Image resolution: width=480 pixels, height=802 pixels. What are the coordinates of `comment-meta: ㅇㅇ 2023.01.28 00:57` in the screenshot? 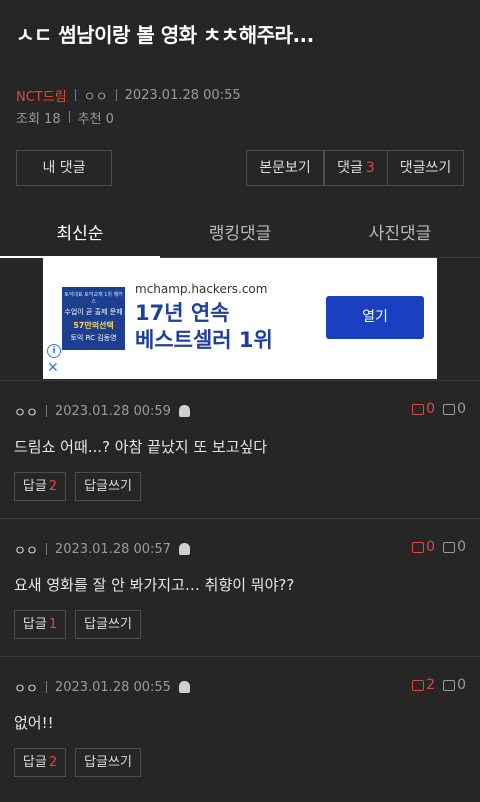 It's located at (102, 550).